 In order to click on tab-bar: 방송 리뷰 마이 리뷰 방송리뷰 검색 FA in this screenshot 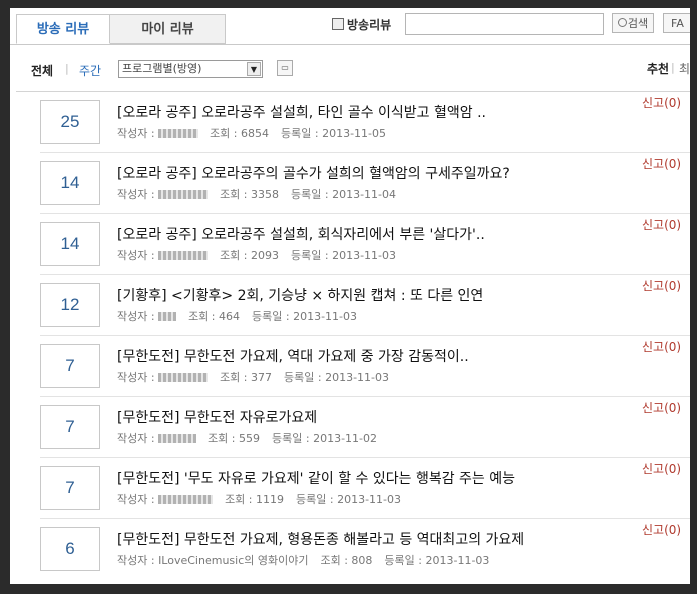, I will do `click(350, 26)`.